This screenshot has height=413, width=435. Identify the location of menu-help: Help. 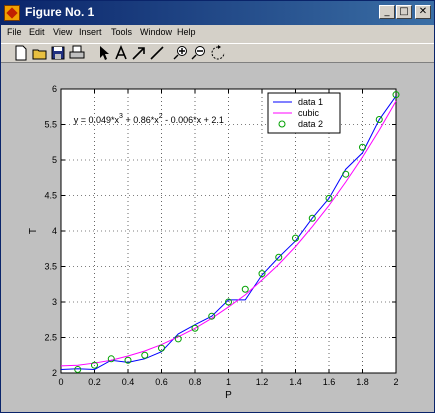
(186, 32).